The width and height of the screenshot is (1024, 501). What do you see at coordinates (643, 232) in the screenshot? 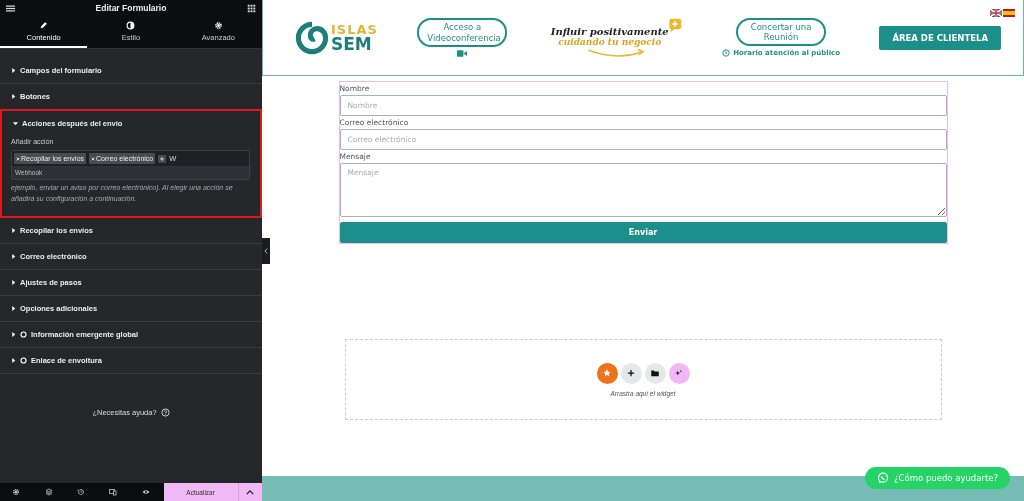
I see `submit-button: Enviar` at bounding box center [643, 232].